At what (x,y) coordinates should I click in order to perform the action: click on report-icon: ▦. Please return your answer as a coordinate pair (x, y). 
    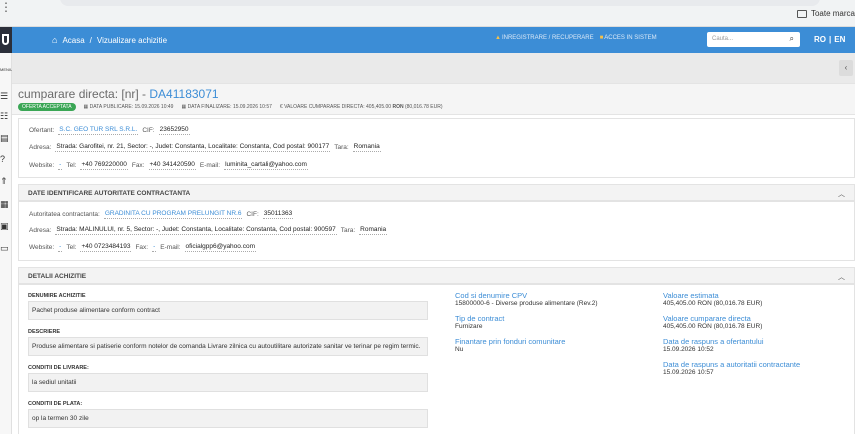
    Looking at the image, I should click on (5, 204).